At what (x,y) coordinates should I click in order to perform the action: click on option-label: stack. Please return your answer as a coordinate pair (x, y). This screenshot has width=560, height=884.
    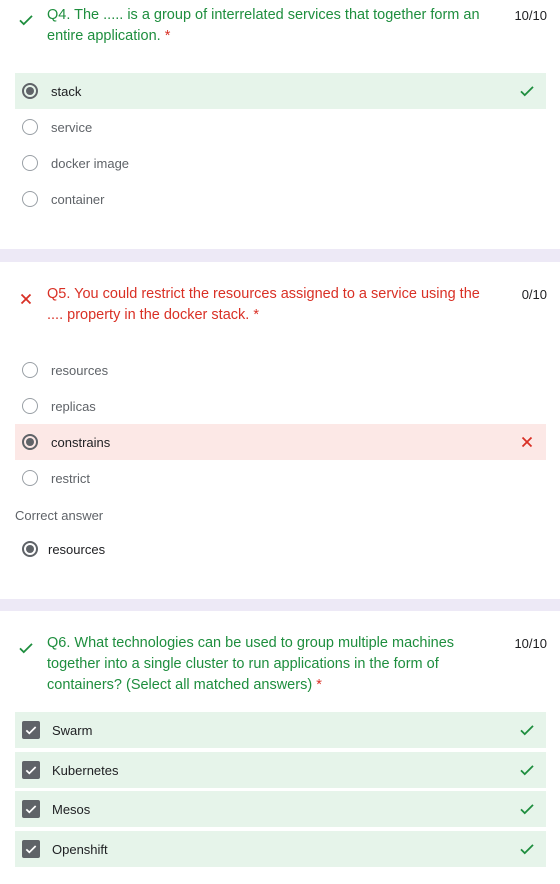
    Looking at the image, I should click on (66, 91).